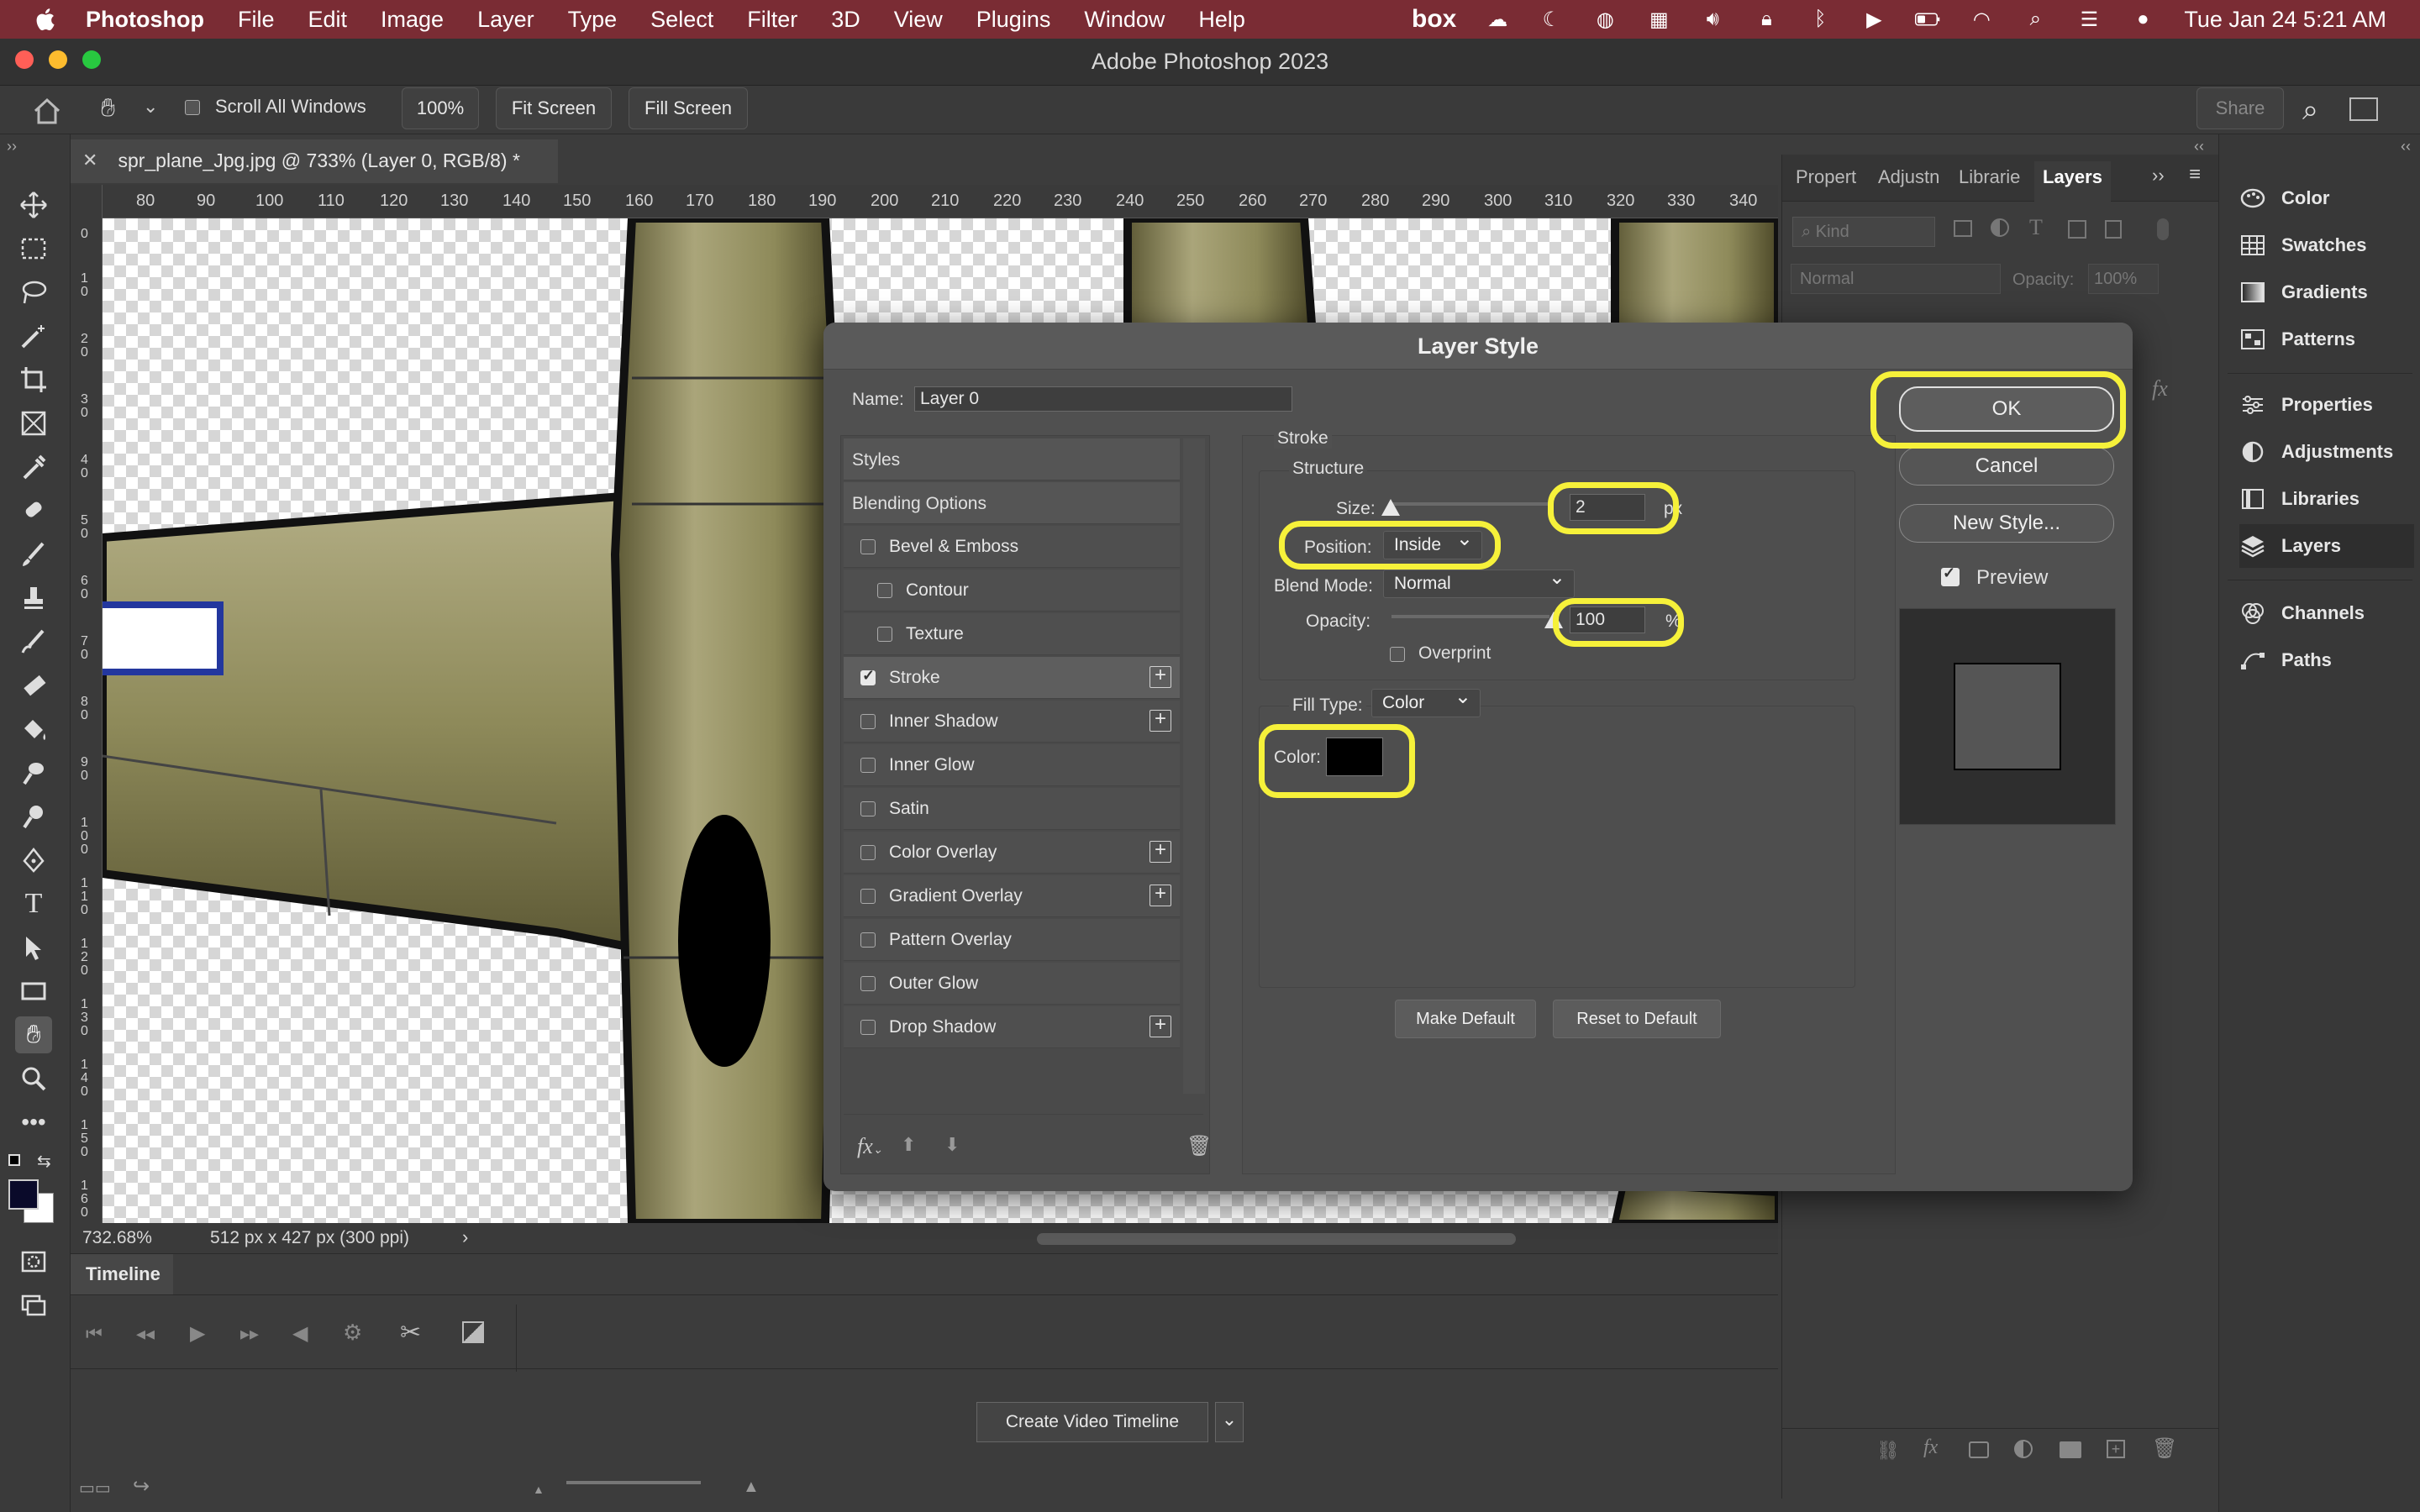 The width and height of the screenshot is (2420, 1512). I want to click on zoom-100-button: 100%, so click(440, 108).